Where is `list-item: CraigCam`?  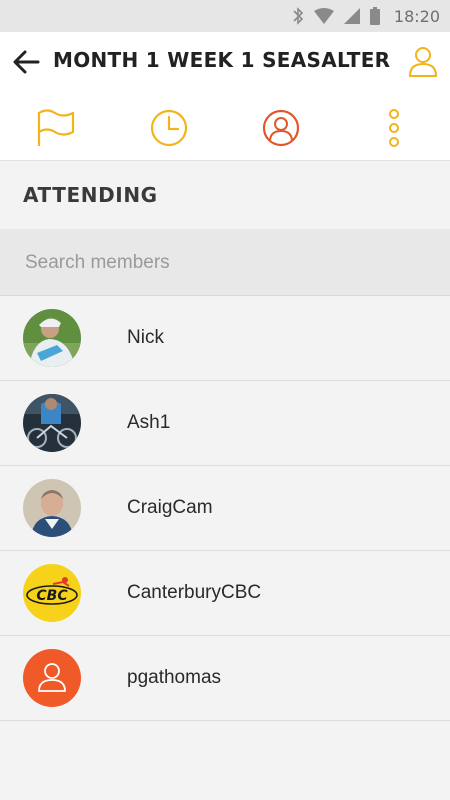 list-item: CraigCam is located at coordinates (225, 508).